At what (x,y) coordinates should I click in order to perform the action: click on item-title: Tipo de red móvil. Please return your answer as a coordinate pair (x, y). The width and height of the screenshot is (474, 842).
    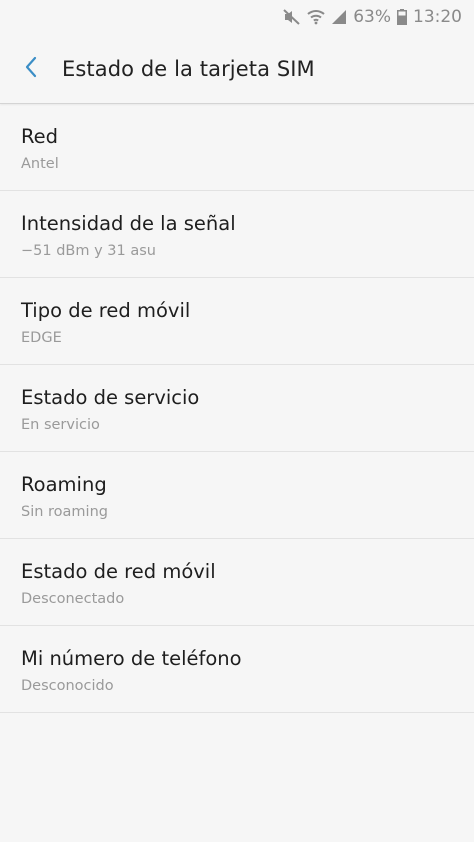
    Looking at the image, I should click on (106, 310).